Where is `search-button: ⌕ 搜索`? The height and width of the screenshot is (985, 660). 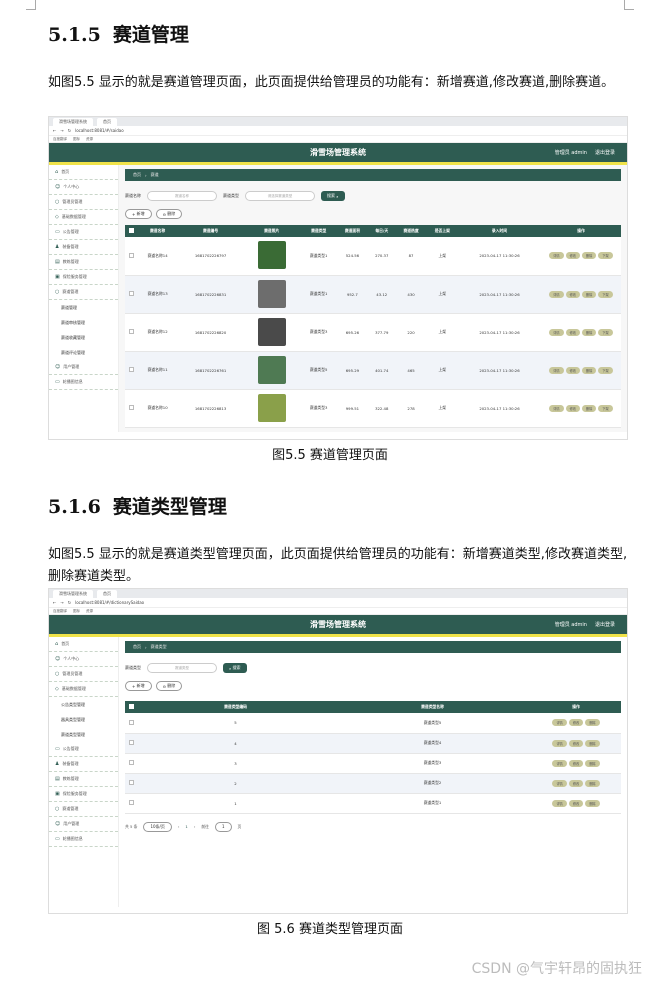
search-button: ⌕ 搜索 is located at coordinates (235, 668).